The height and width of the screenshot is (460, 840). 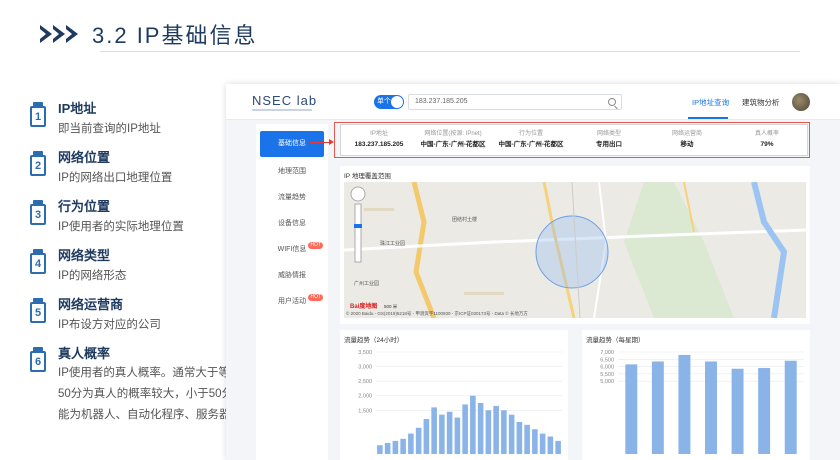 What do you see at coordinates (702, 402) in the screenshot?
I see `weekly-chart-svg: 7,0006,500 6,0005,5005,000` at bounding box center [702, 402].